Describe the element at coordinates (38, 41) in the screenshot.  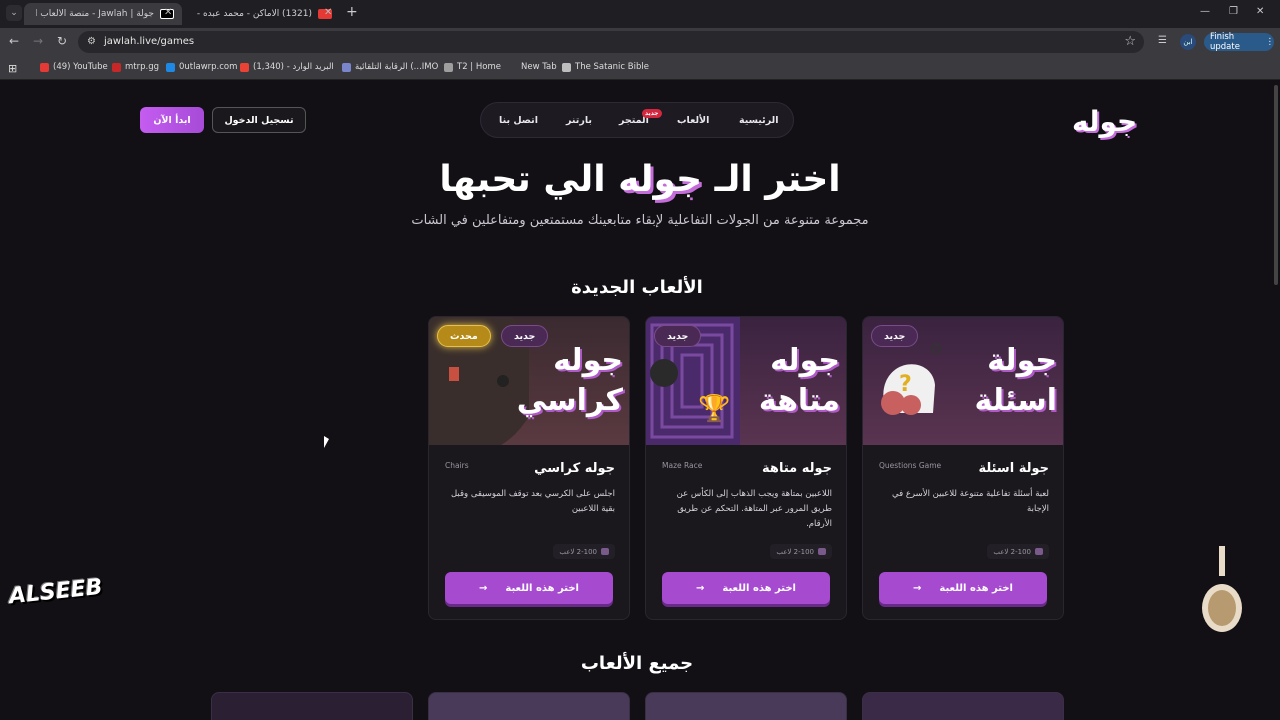
I see `forward-icon: →` at that location.